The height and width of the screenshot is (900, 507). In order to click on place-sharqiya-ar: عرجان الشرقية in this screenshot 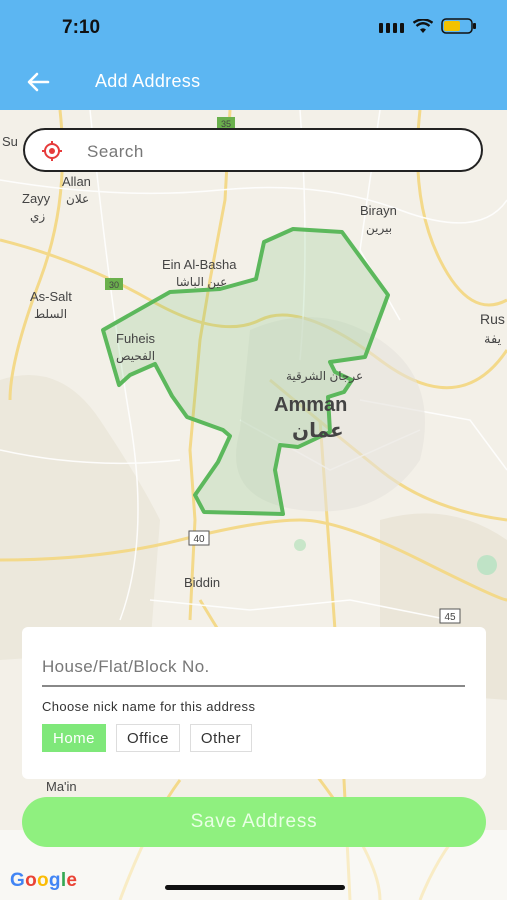, I will do `click(324, 376)`.